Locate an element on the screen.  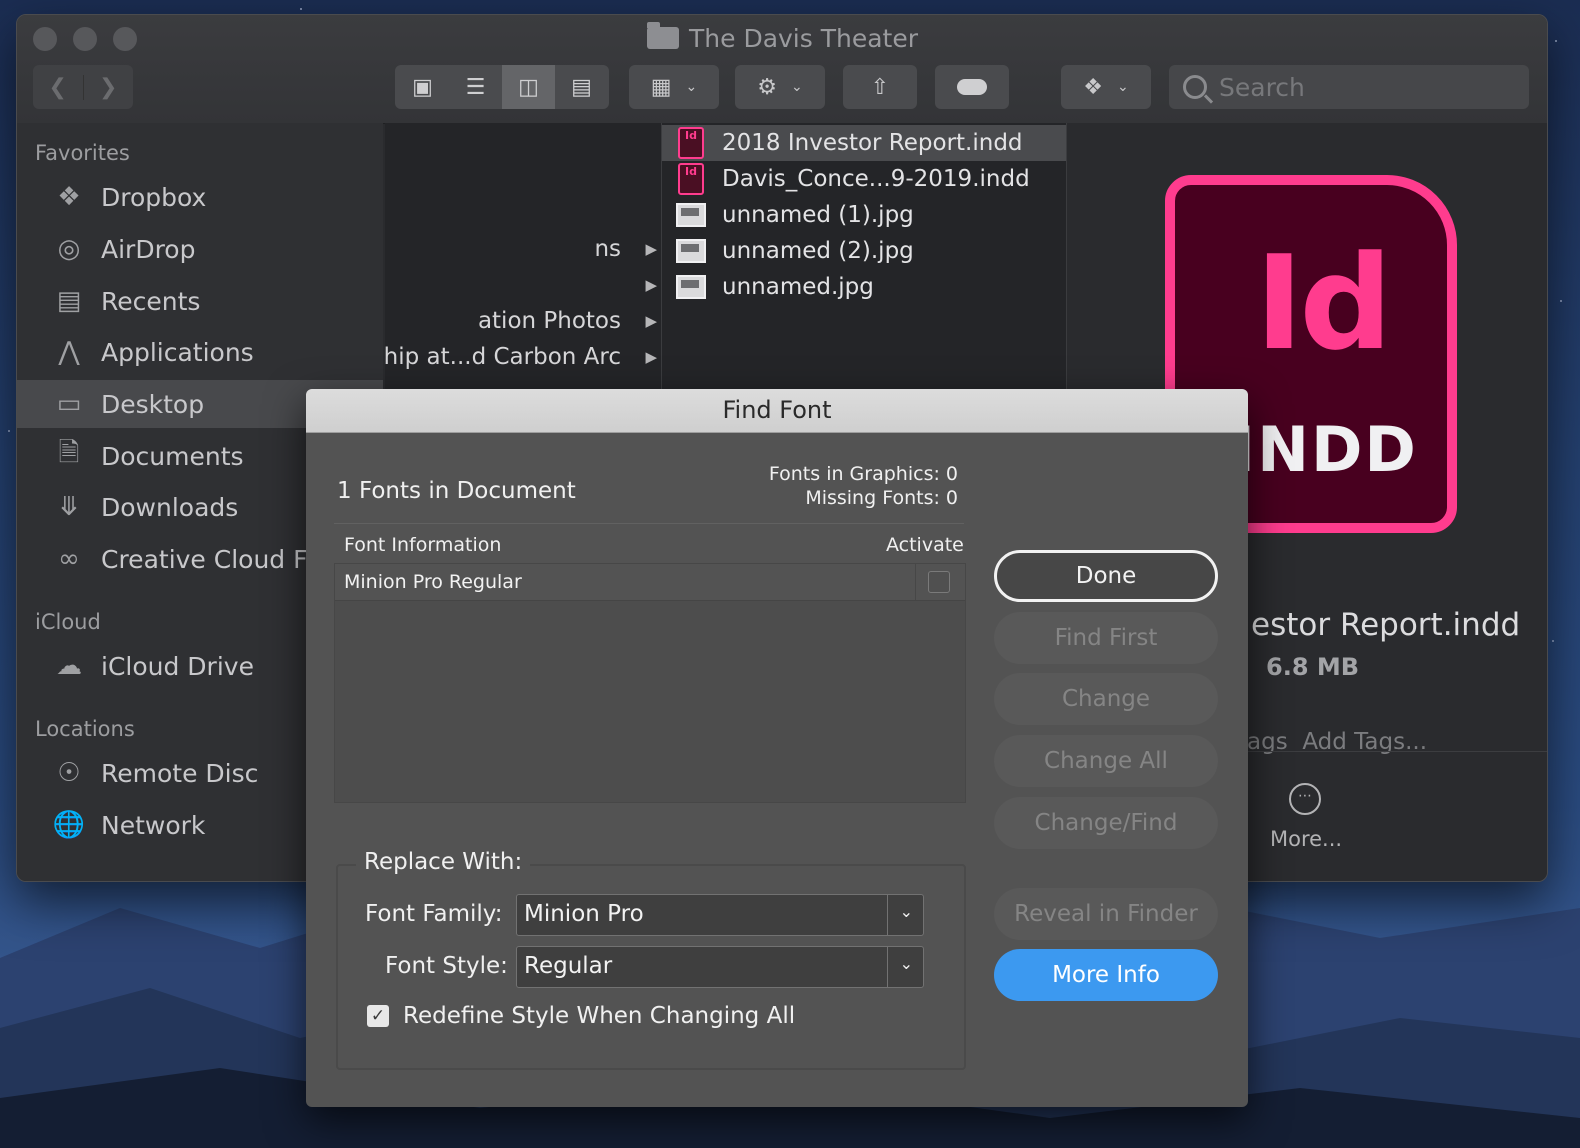
column-header-font-information: Font Information is located at coordinates (423, 545).